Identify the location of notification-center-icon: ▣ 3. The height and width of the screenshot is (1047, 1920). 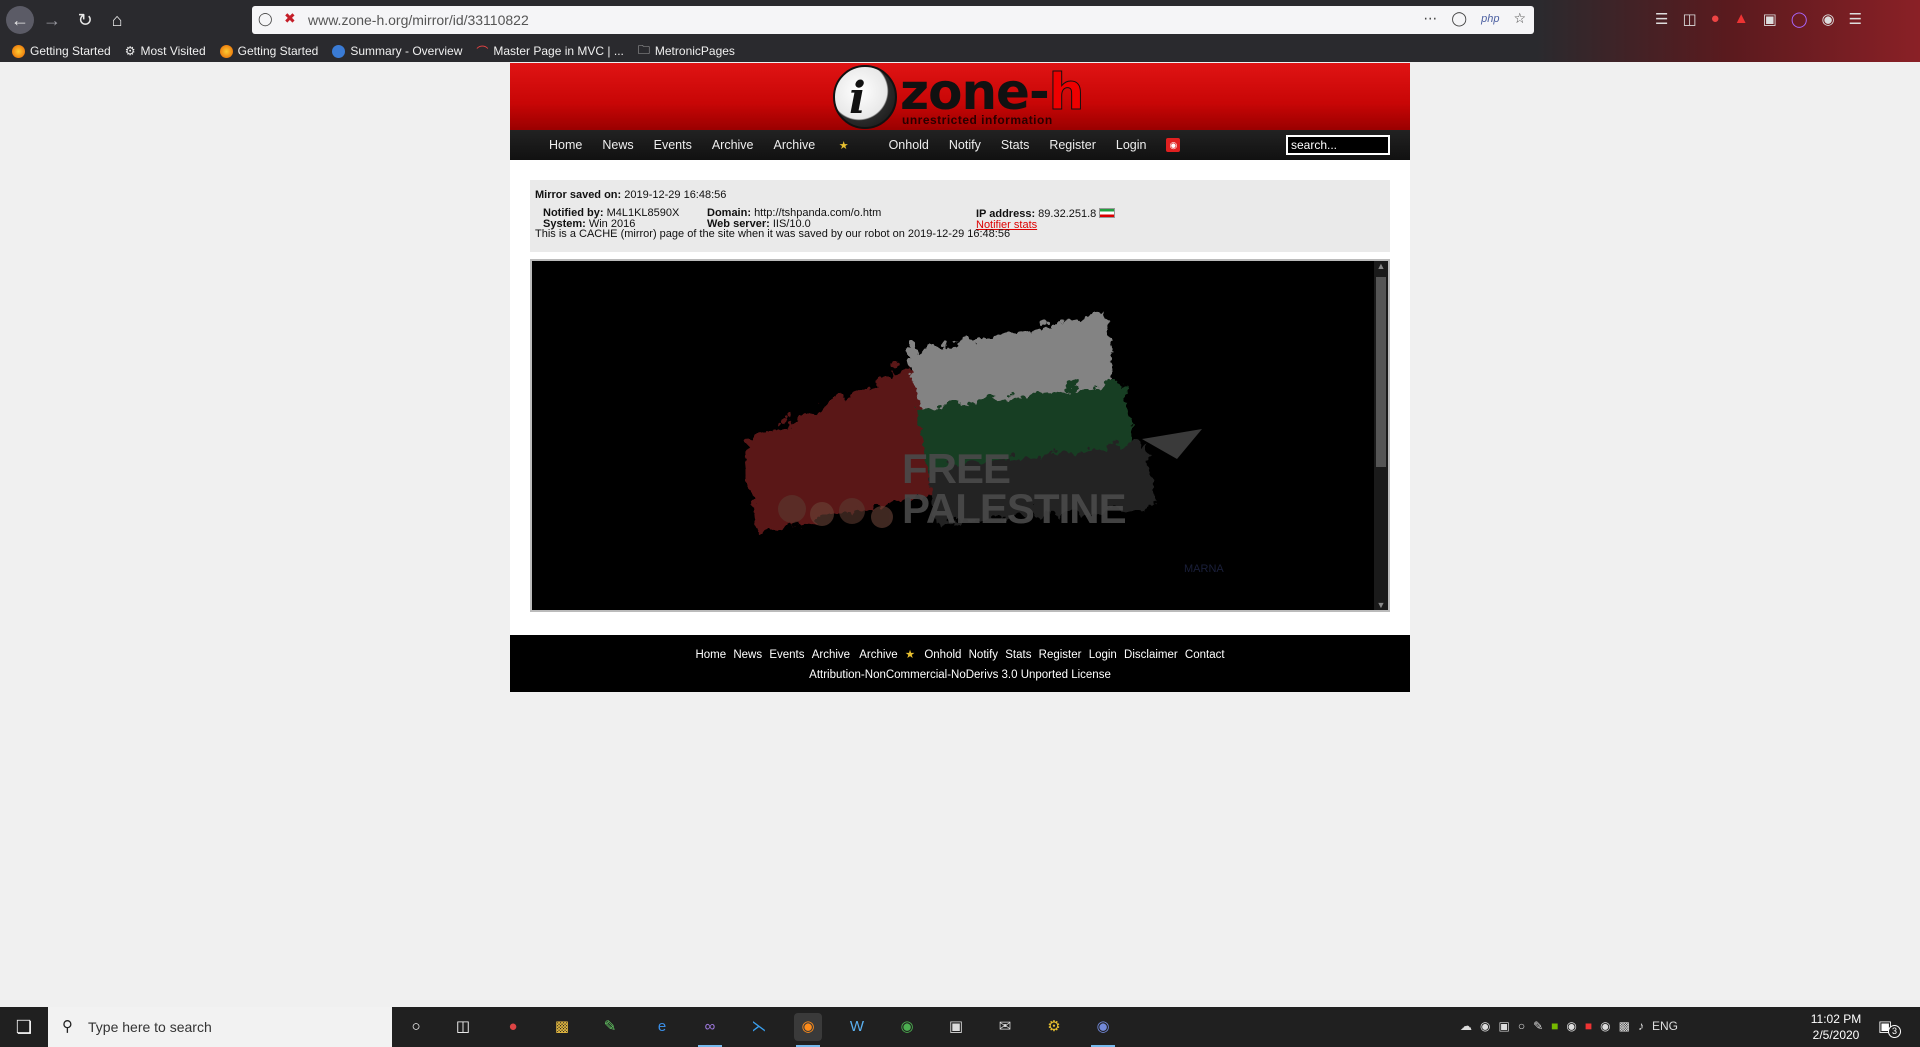
(1889, 1027).